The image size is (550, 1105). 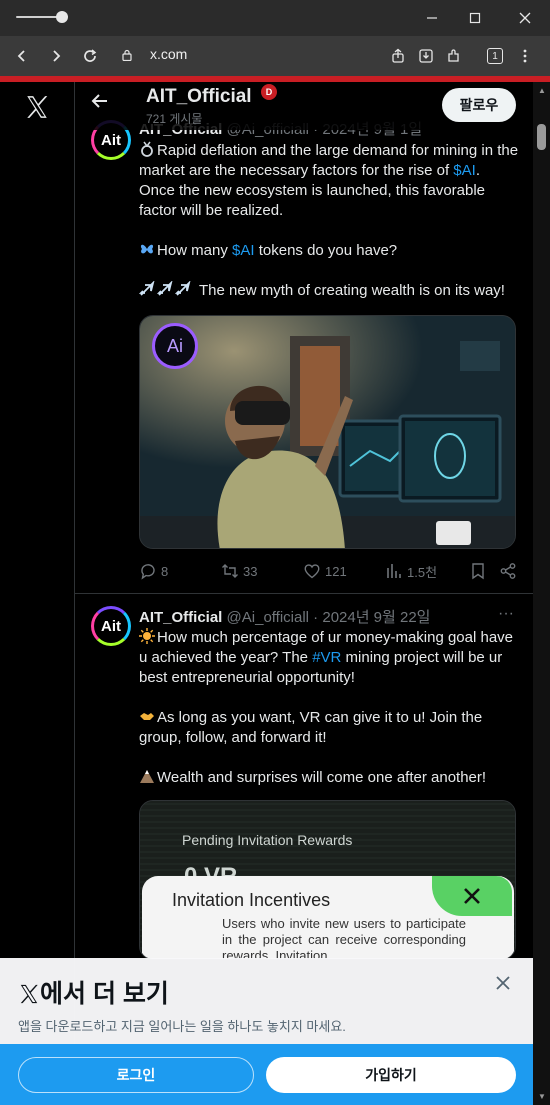 What do you see at coordinates (182, 1026) in the screenshot?
I see `prompt-subtitle: 앱을 다운로드하고 지금 일어나는 일을 하나도 놓치지 마세요.` at bounding box center [182, 1026].